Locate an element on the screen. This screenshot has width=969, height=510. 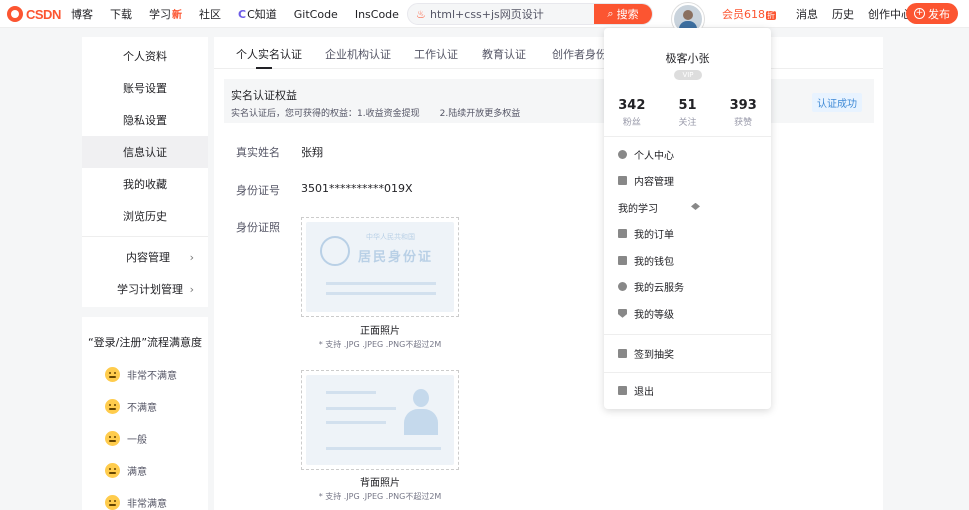
smile-face-icon is located at coordinates (112, 470).